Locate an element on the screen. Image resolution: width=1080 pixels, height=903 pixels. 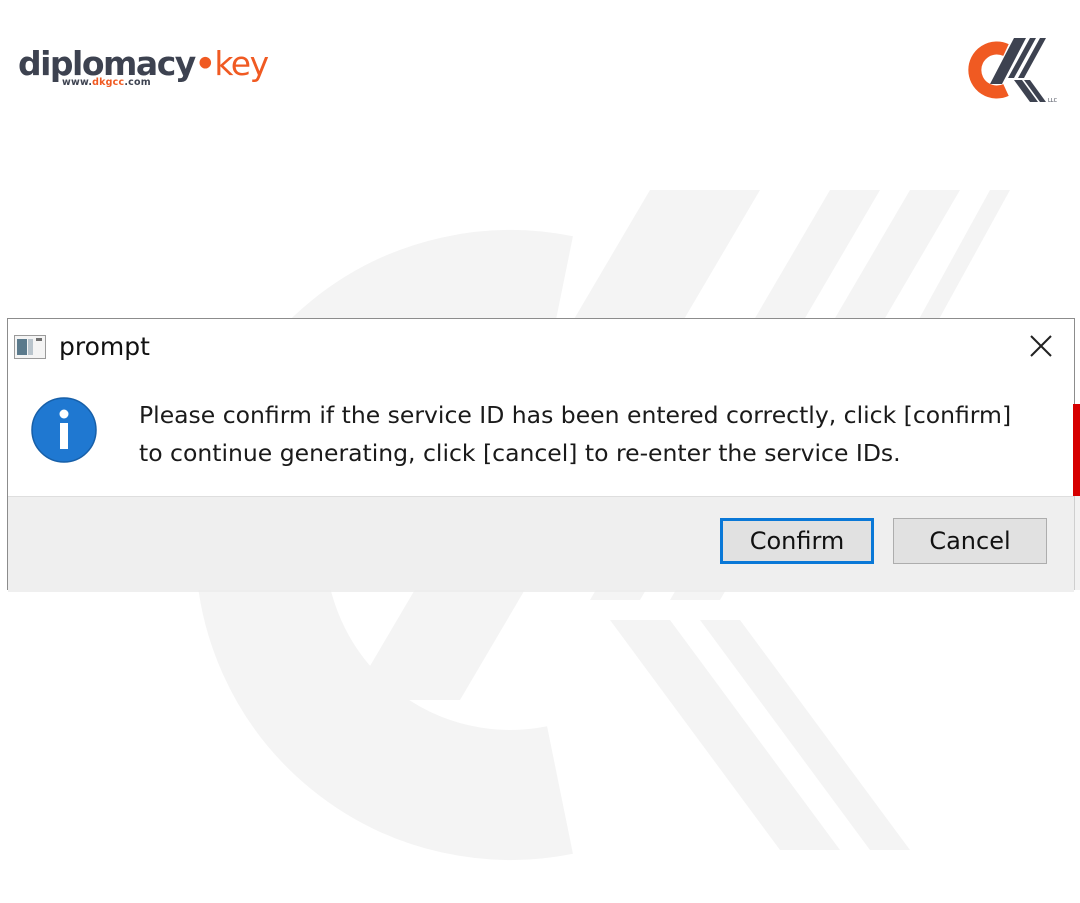
svg-text: LLC is located at coordinates (1053, 101).